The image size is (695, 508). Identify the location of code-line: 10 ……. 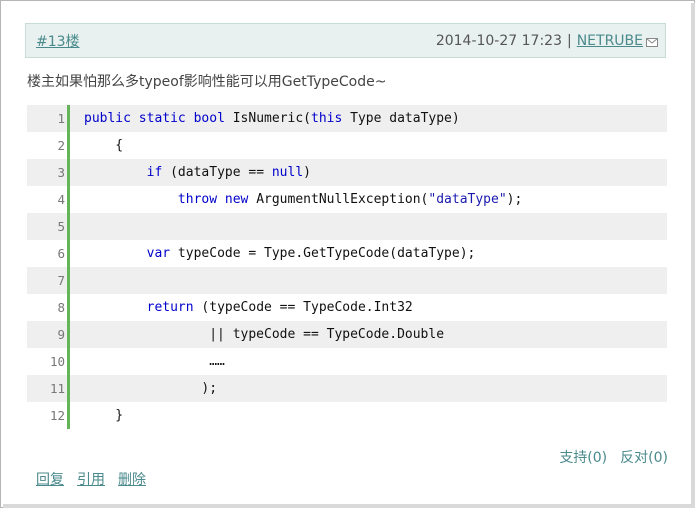
(347, 361).